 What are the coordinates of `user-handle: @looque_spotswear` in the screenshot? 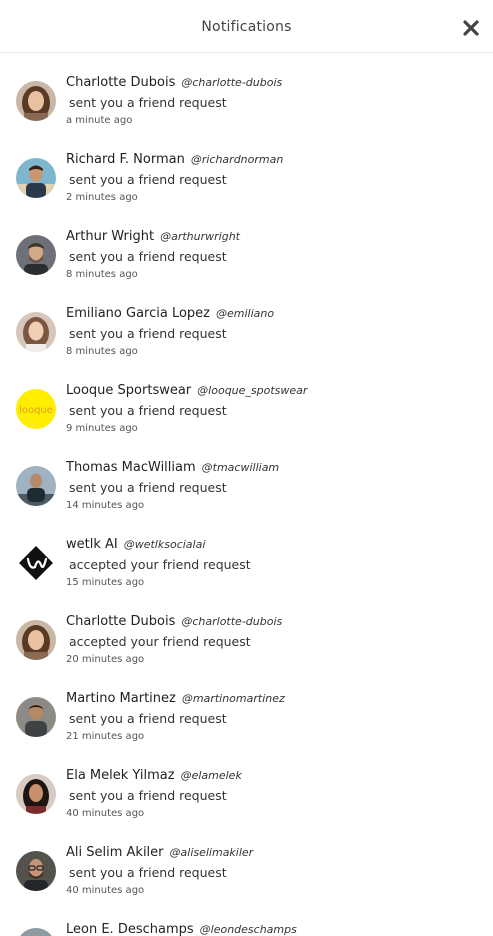 It's located at (252, 390).